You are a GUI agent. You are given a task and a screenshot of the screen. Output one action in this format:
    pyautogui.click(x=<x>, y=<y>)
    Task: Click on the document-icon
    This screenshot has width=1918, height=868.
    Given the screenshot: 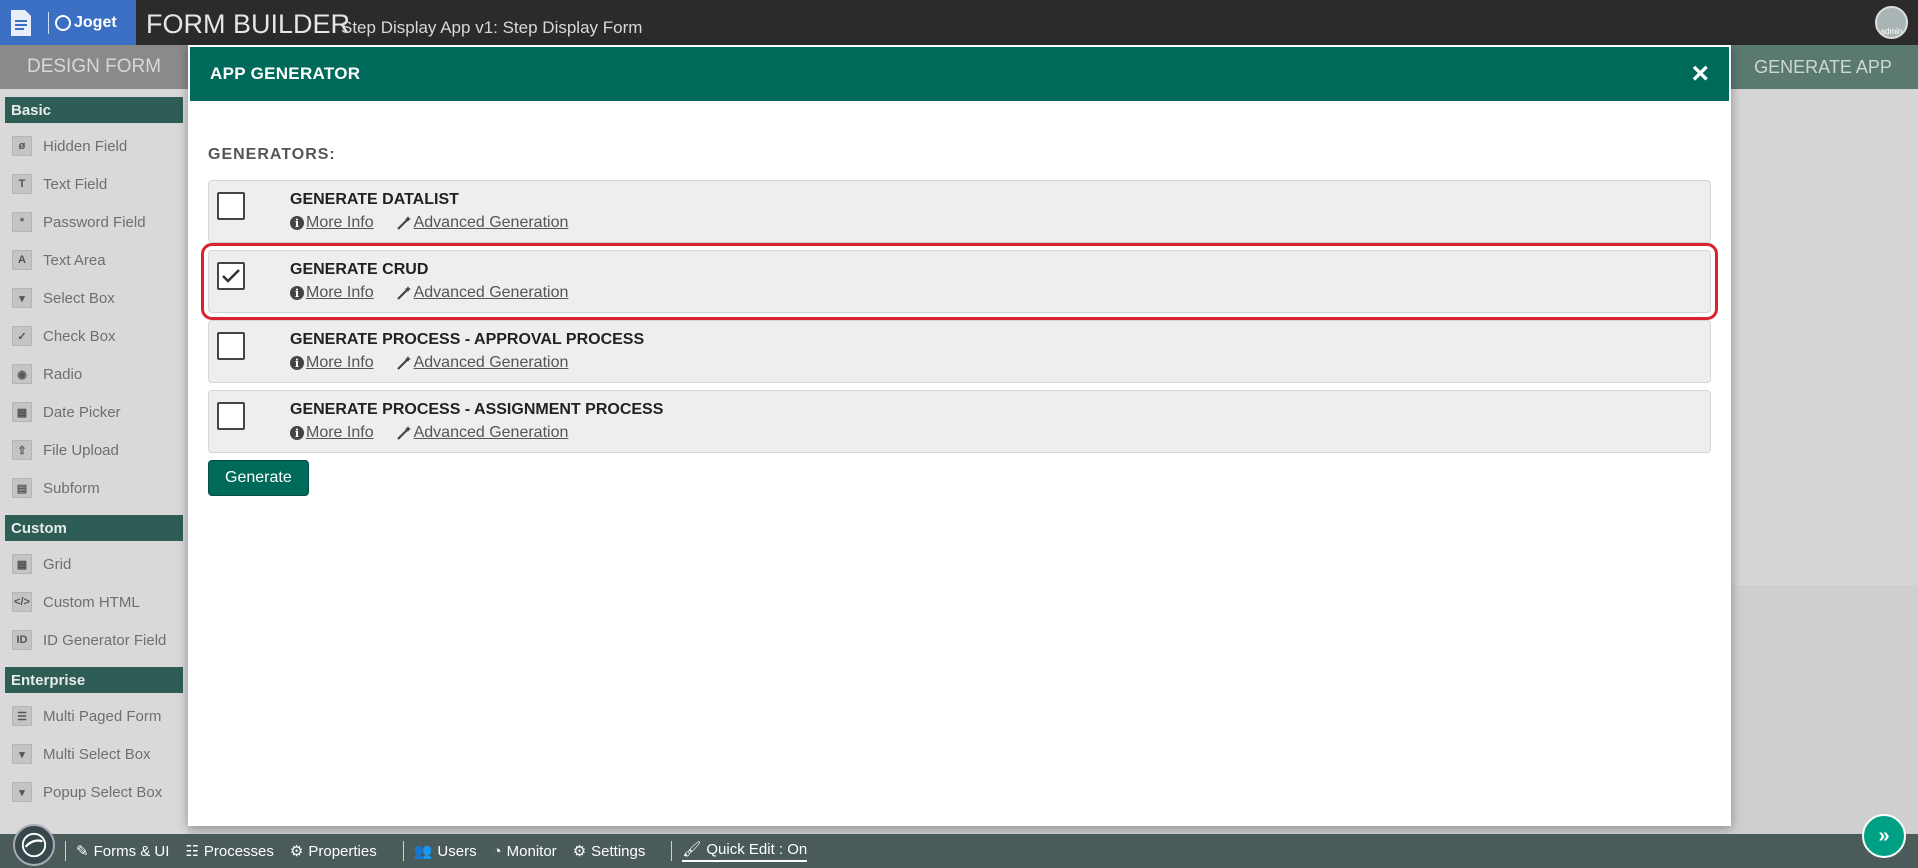 What is the action you would take?
    pyautogui.click(x=21, y=22)
    